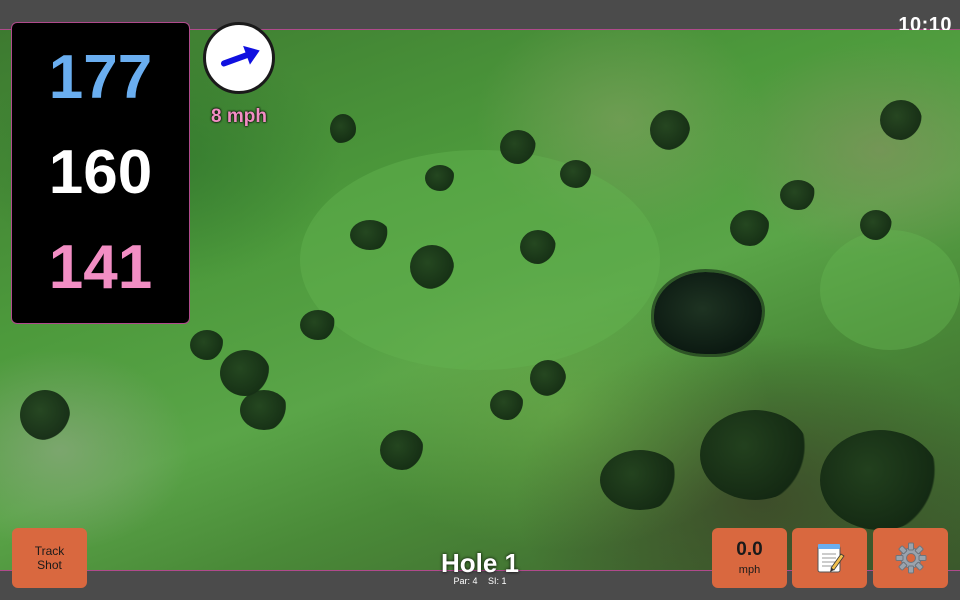  I want to click on track-shot-button: Track Shot, so click(49, 558).